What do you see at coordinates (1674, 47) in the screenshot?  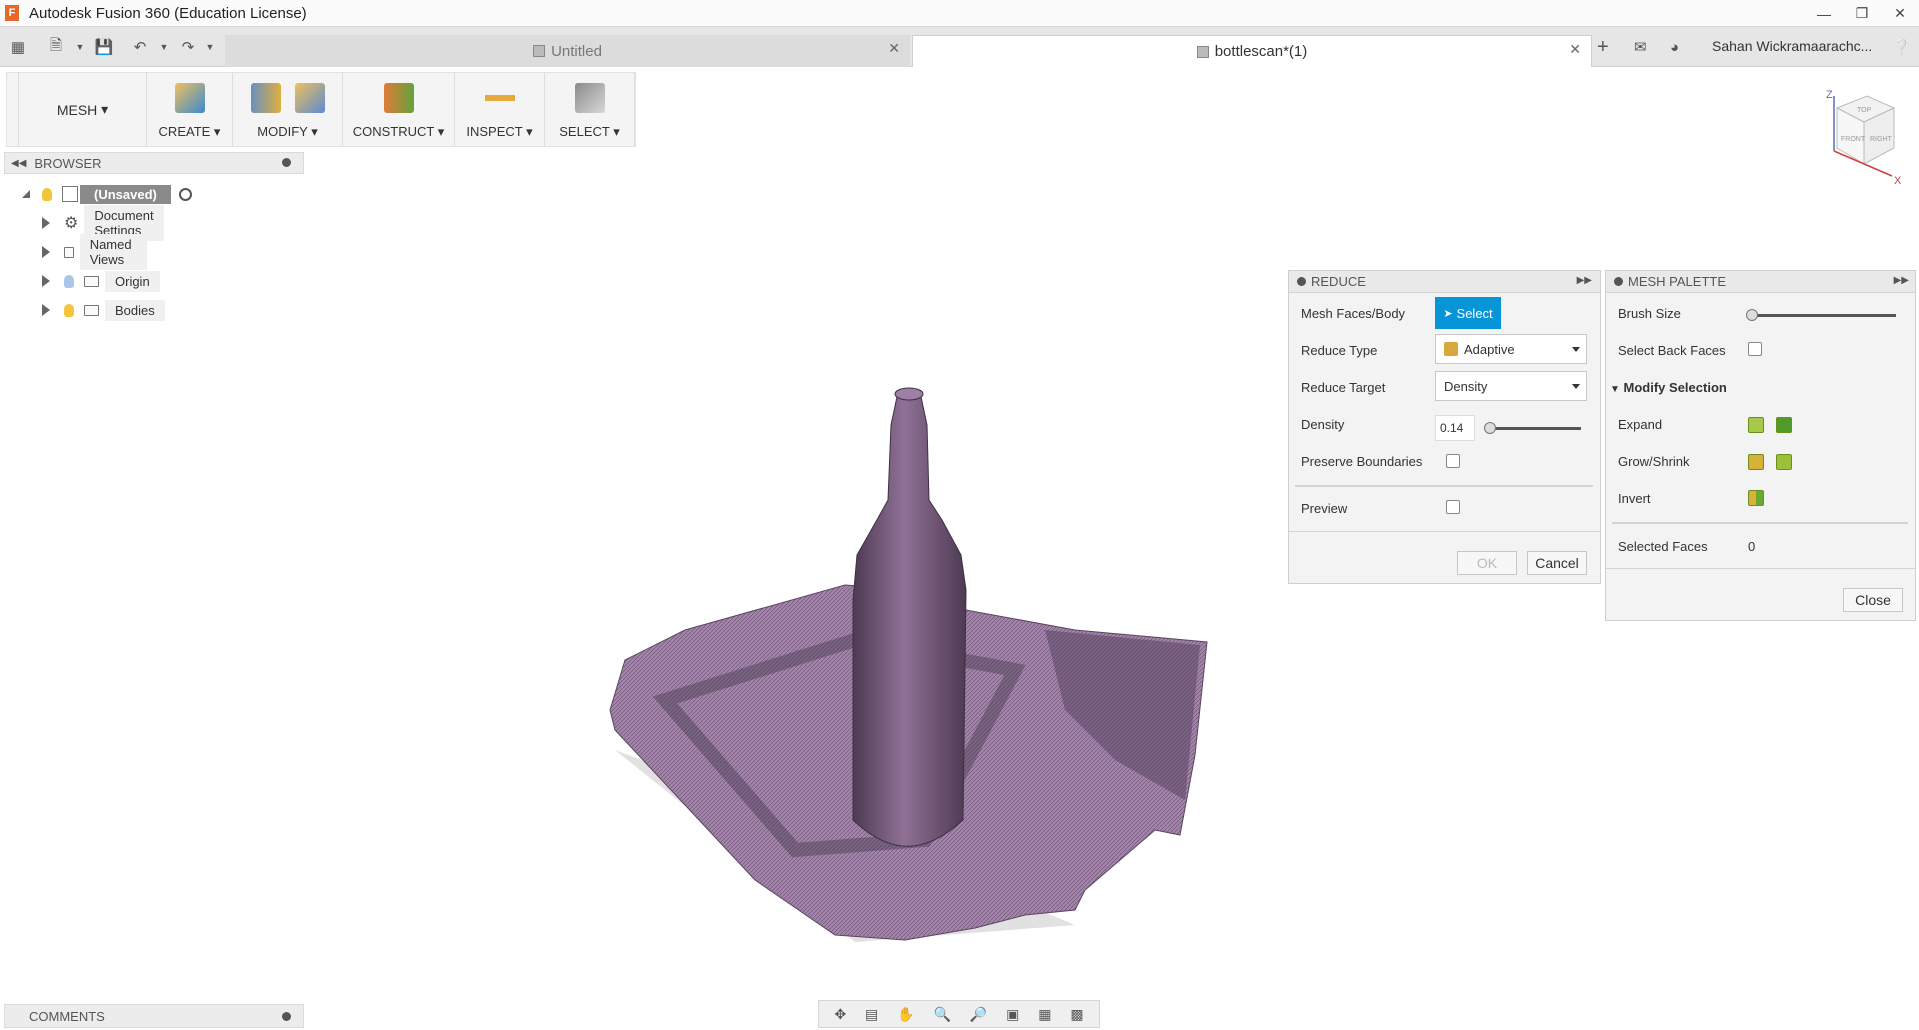 I see `notifications-icon: ◕` at bounding box center [1674, 47].